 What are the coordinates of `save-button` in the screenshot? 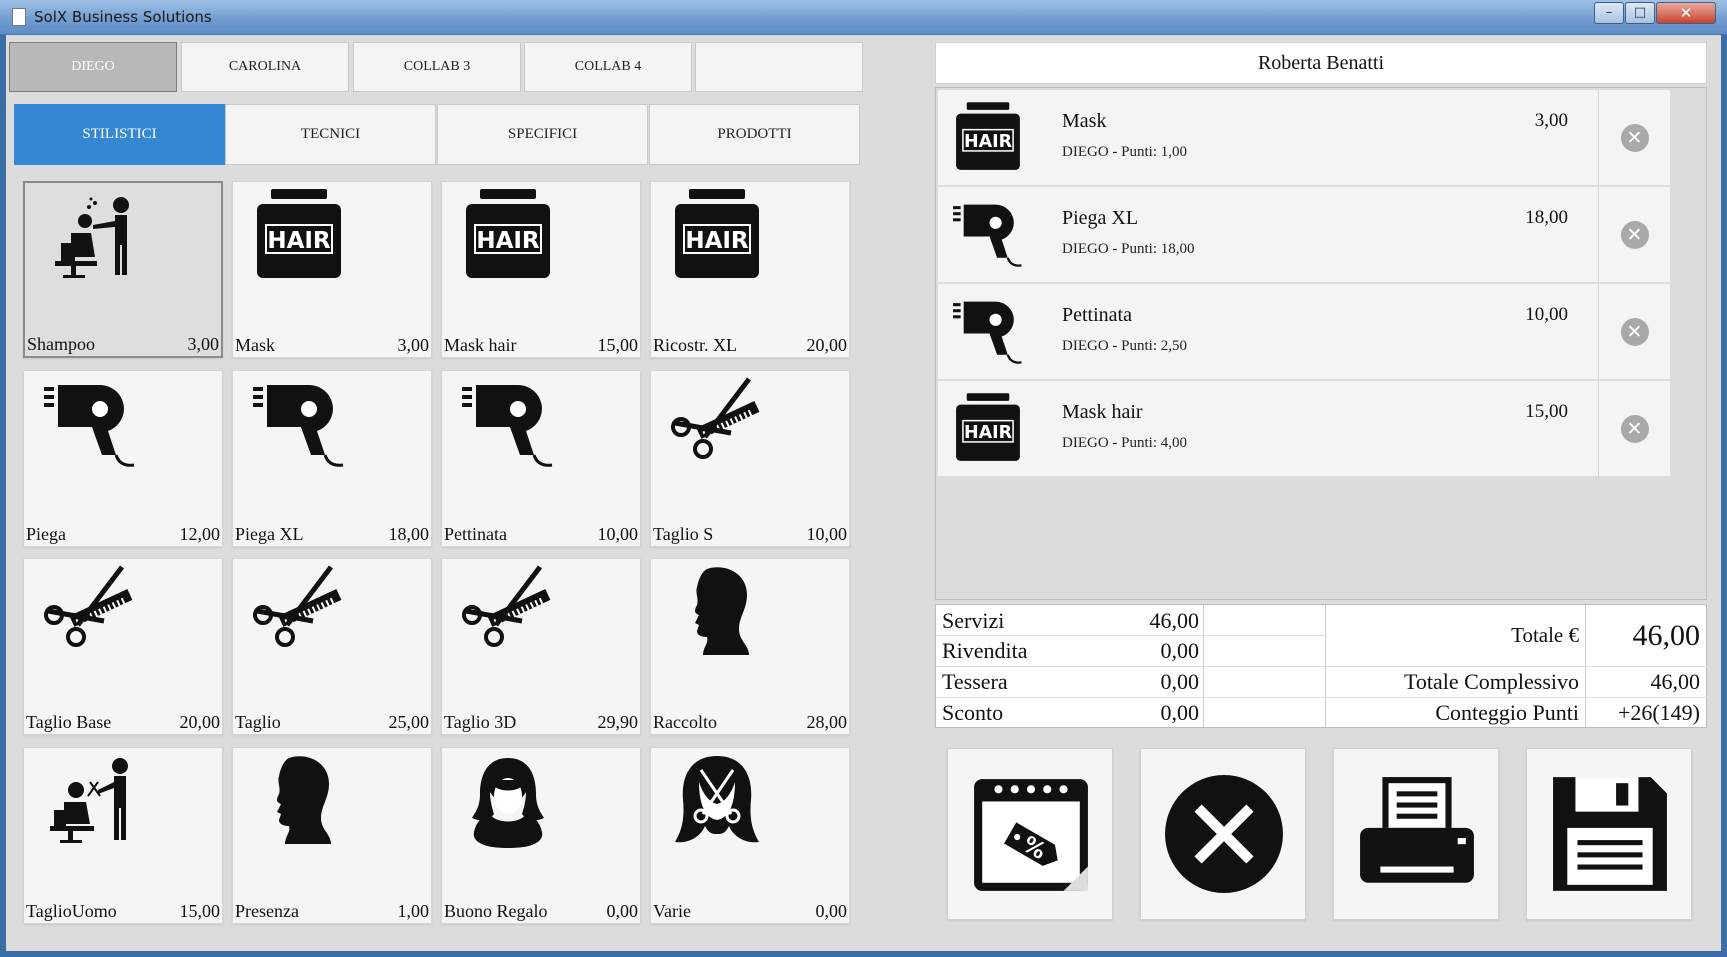 It's located at (1609, 834).